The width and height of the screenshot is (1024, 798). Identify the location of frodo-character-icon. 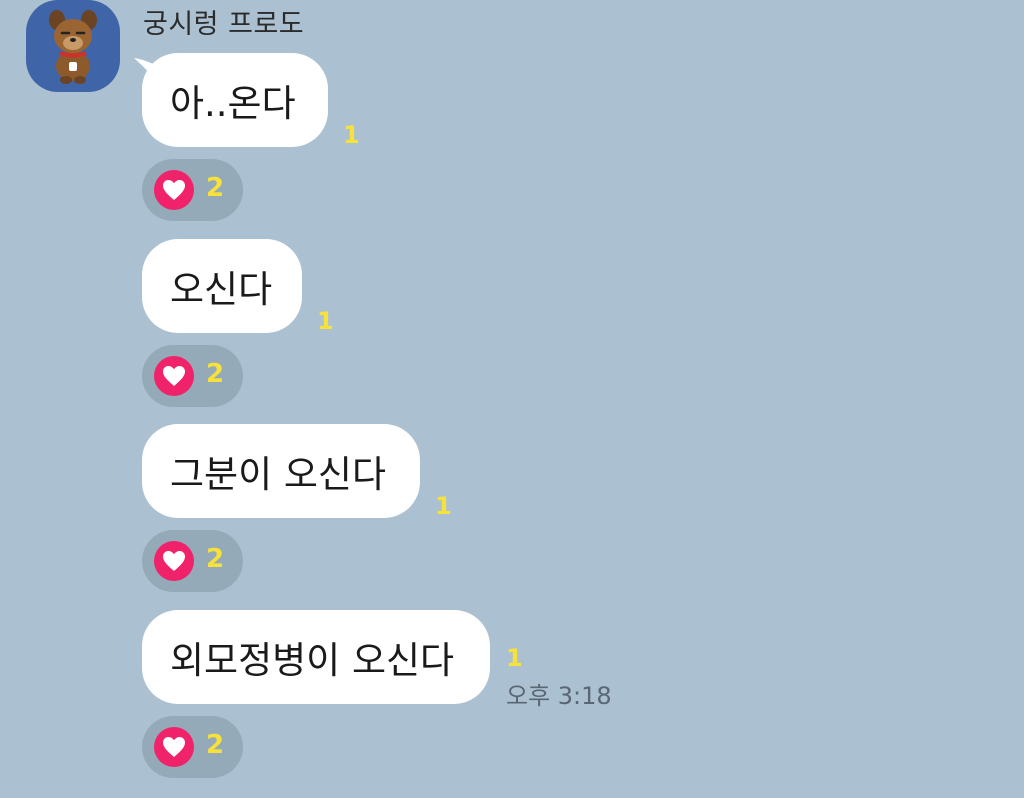
(73, 47).